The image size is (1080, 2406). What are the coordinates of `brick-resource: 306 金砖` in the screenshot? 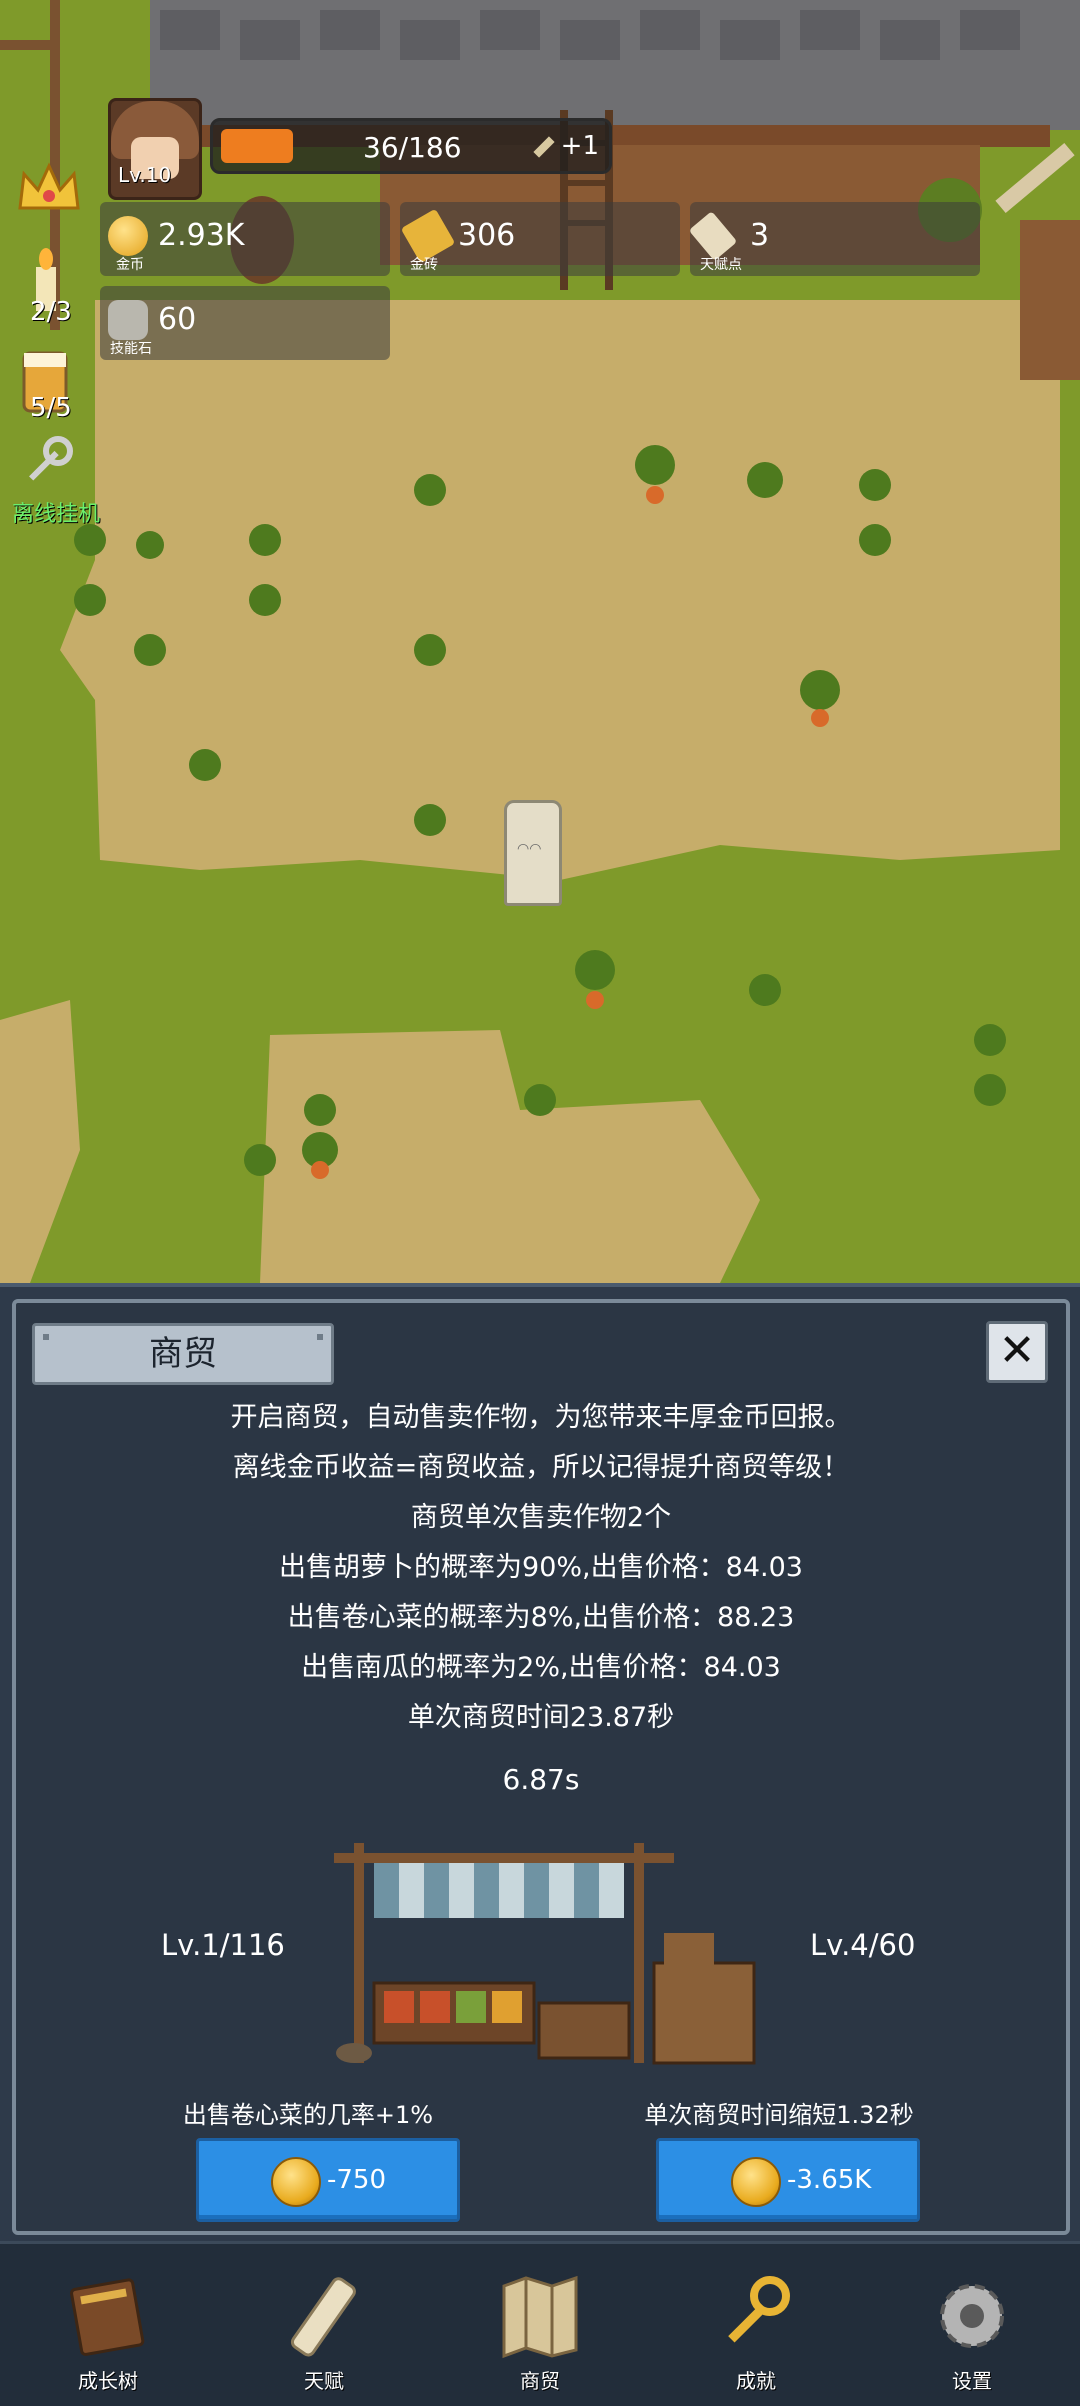 It's located at (540, 239).